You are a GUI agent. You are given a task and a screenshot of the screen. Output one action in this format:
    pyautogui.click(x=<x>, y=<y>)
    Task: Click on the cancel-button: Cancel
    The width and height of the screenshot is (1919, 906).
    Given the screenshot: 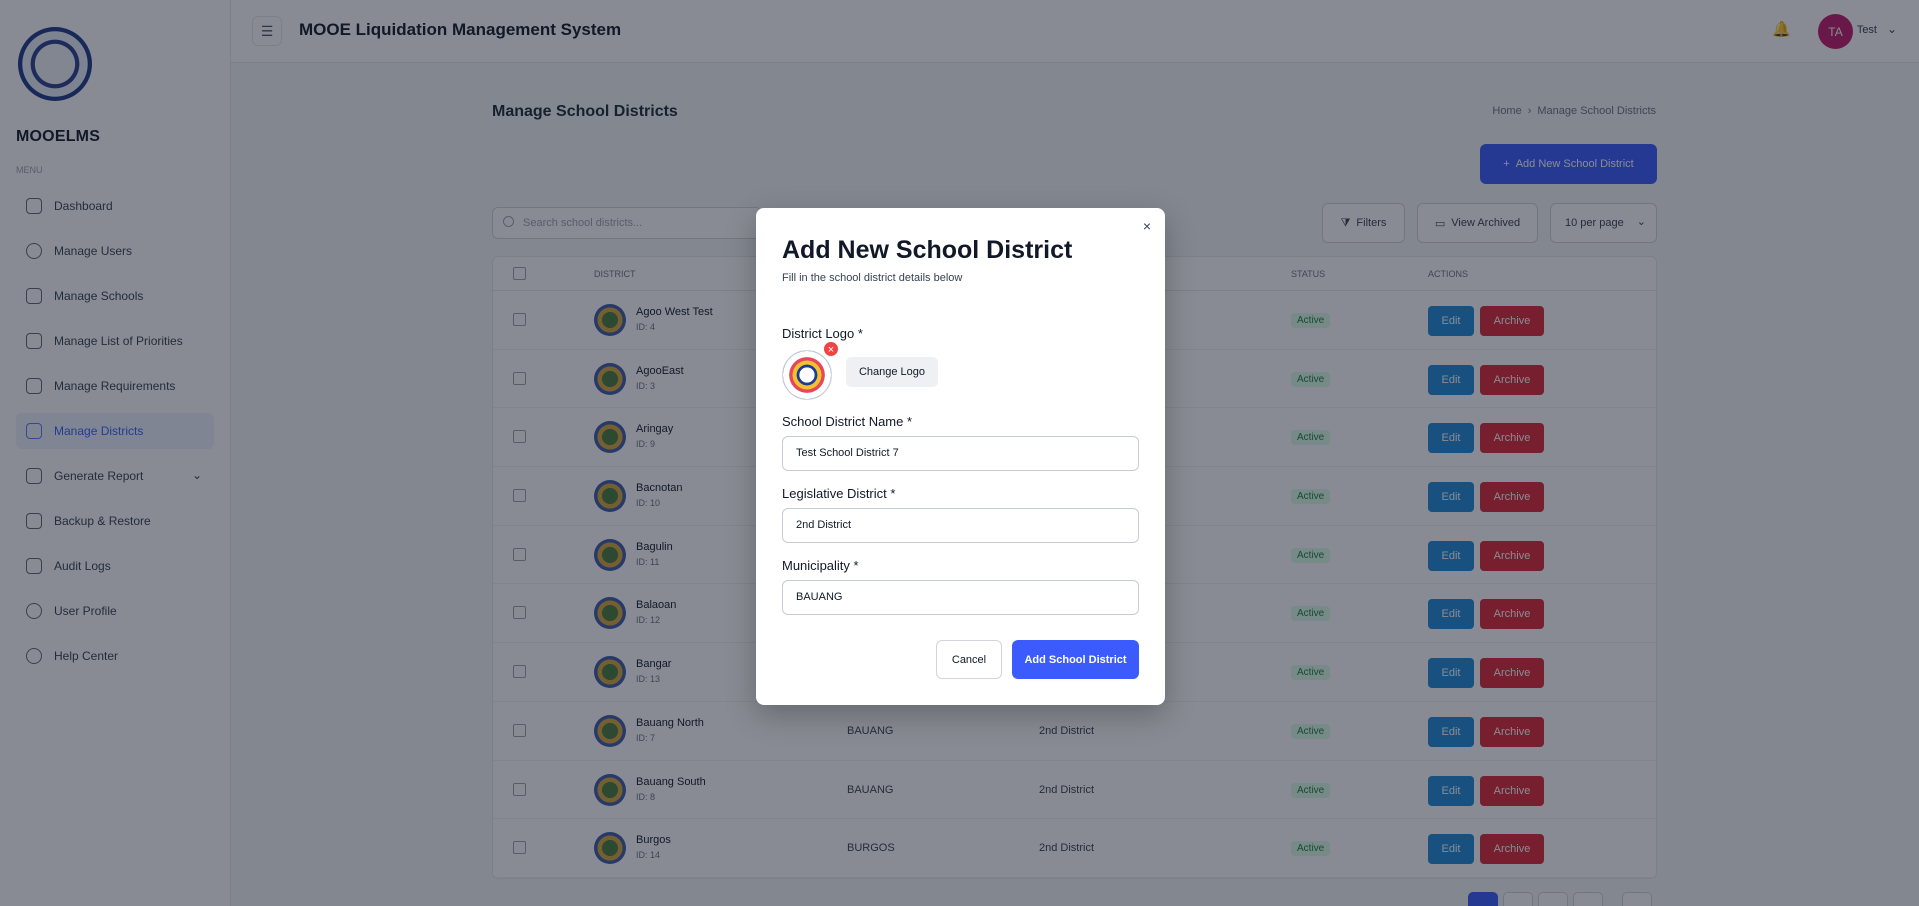 What is the action you would take?
    pyautogui.click(x=969, y=659)
    